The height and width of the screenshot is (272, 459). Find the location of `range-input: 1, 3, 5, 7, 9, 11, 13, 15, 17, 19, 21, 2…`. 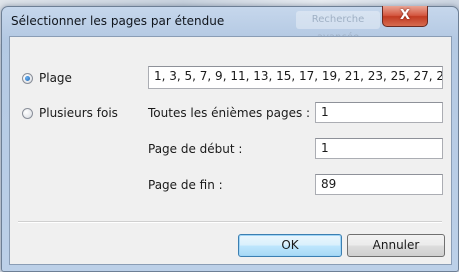

range-input: 1, 3, 5, 7, 9, 11, 13, 15, 17, 19, 21, 2… is located at coordinates (295, 77).